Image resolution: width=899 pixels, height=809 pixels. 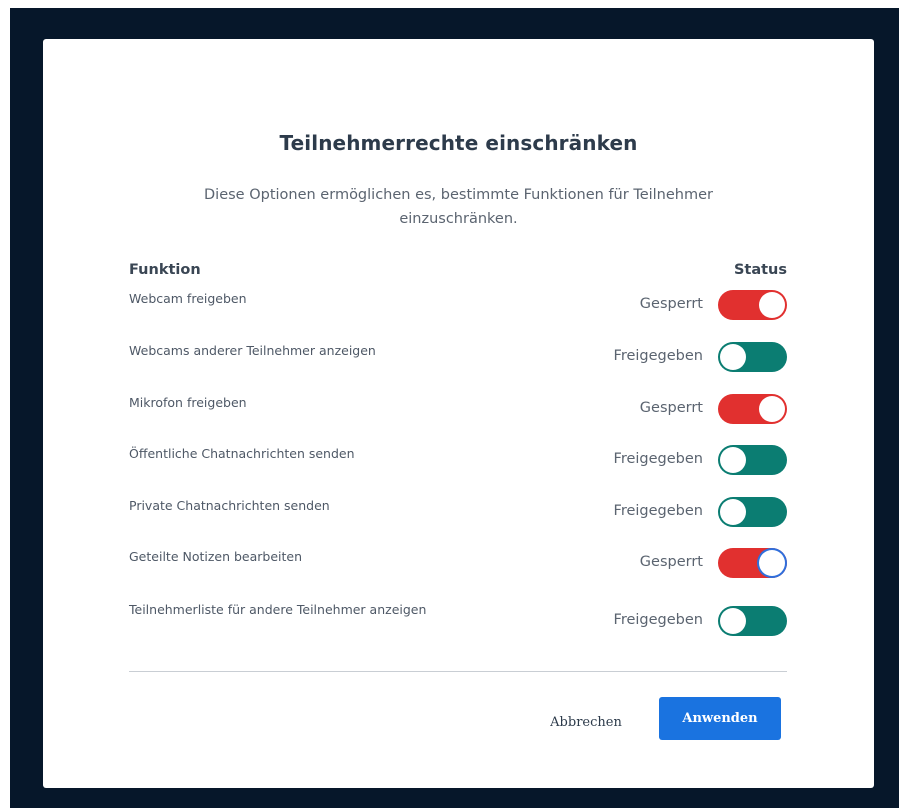 What do you see at coordinates (458, 143) in the screenshot?
I see `dialog-title: Teilnehmerrechte einschränken` at bounding box center [458, 143].